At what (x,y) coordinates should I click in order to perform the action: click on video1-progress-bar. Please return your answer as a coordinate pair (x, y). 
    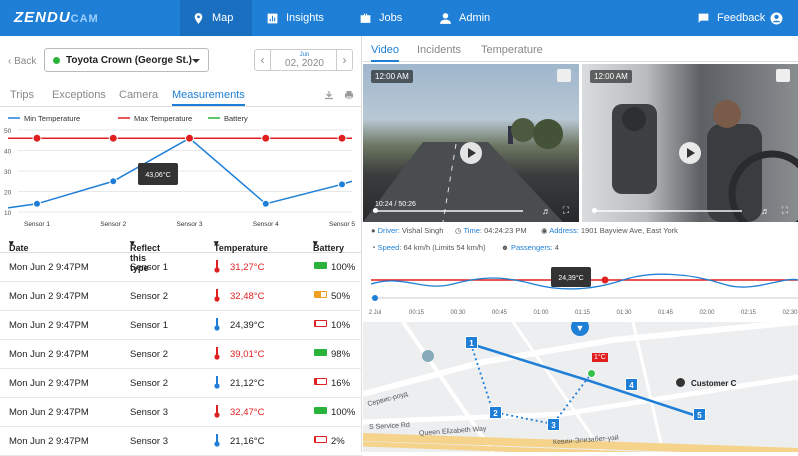
    Looking at the image, I should click on (448, 211).